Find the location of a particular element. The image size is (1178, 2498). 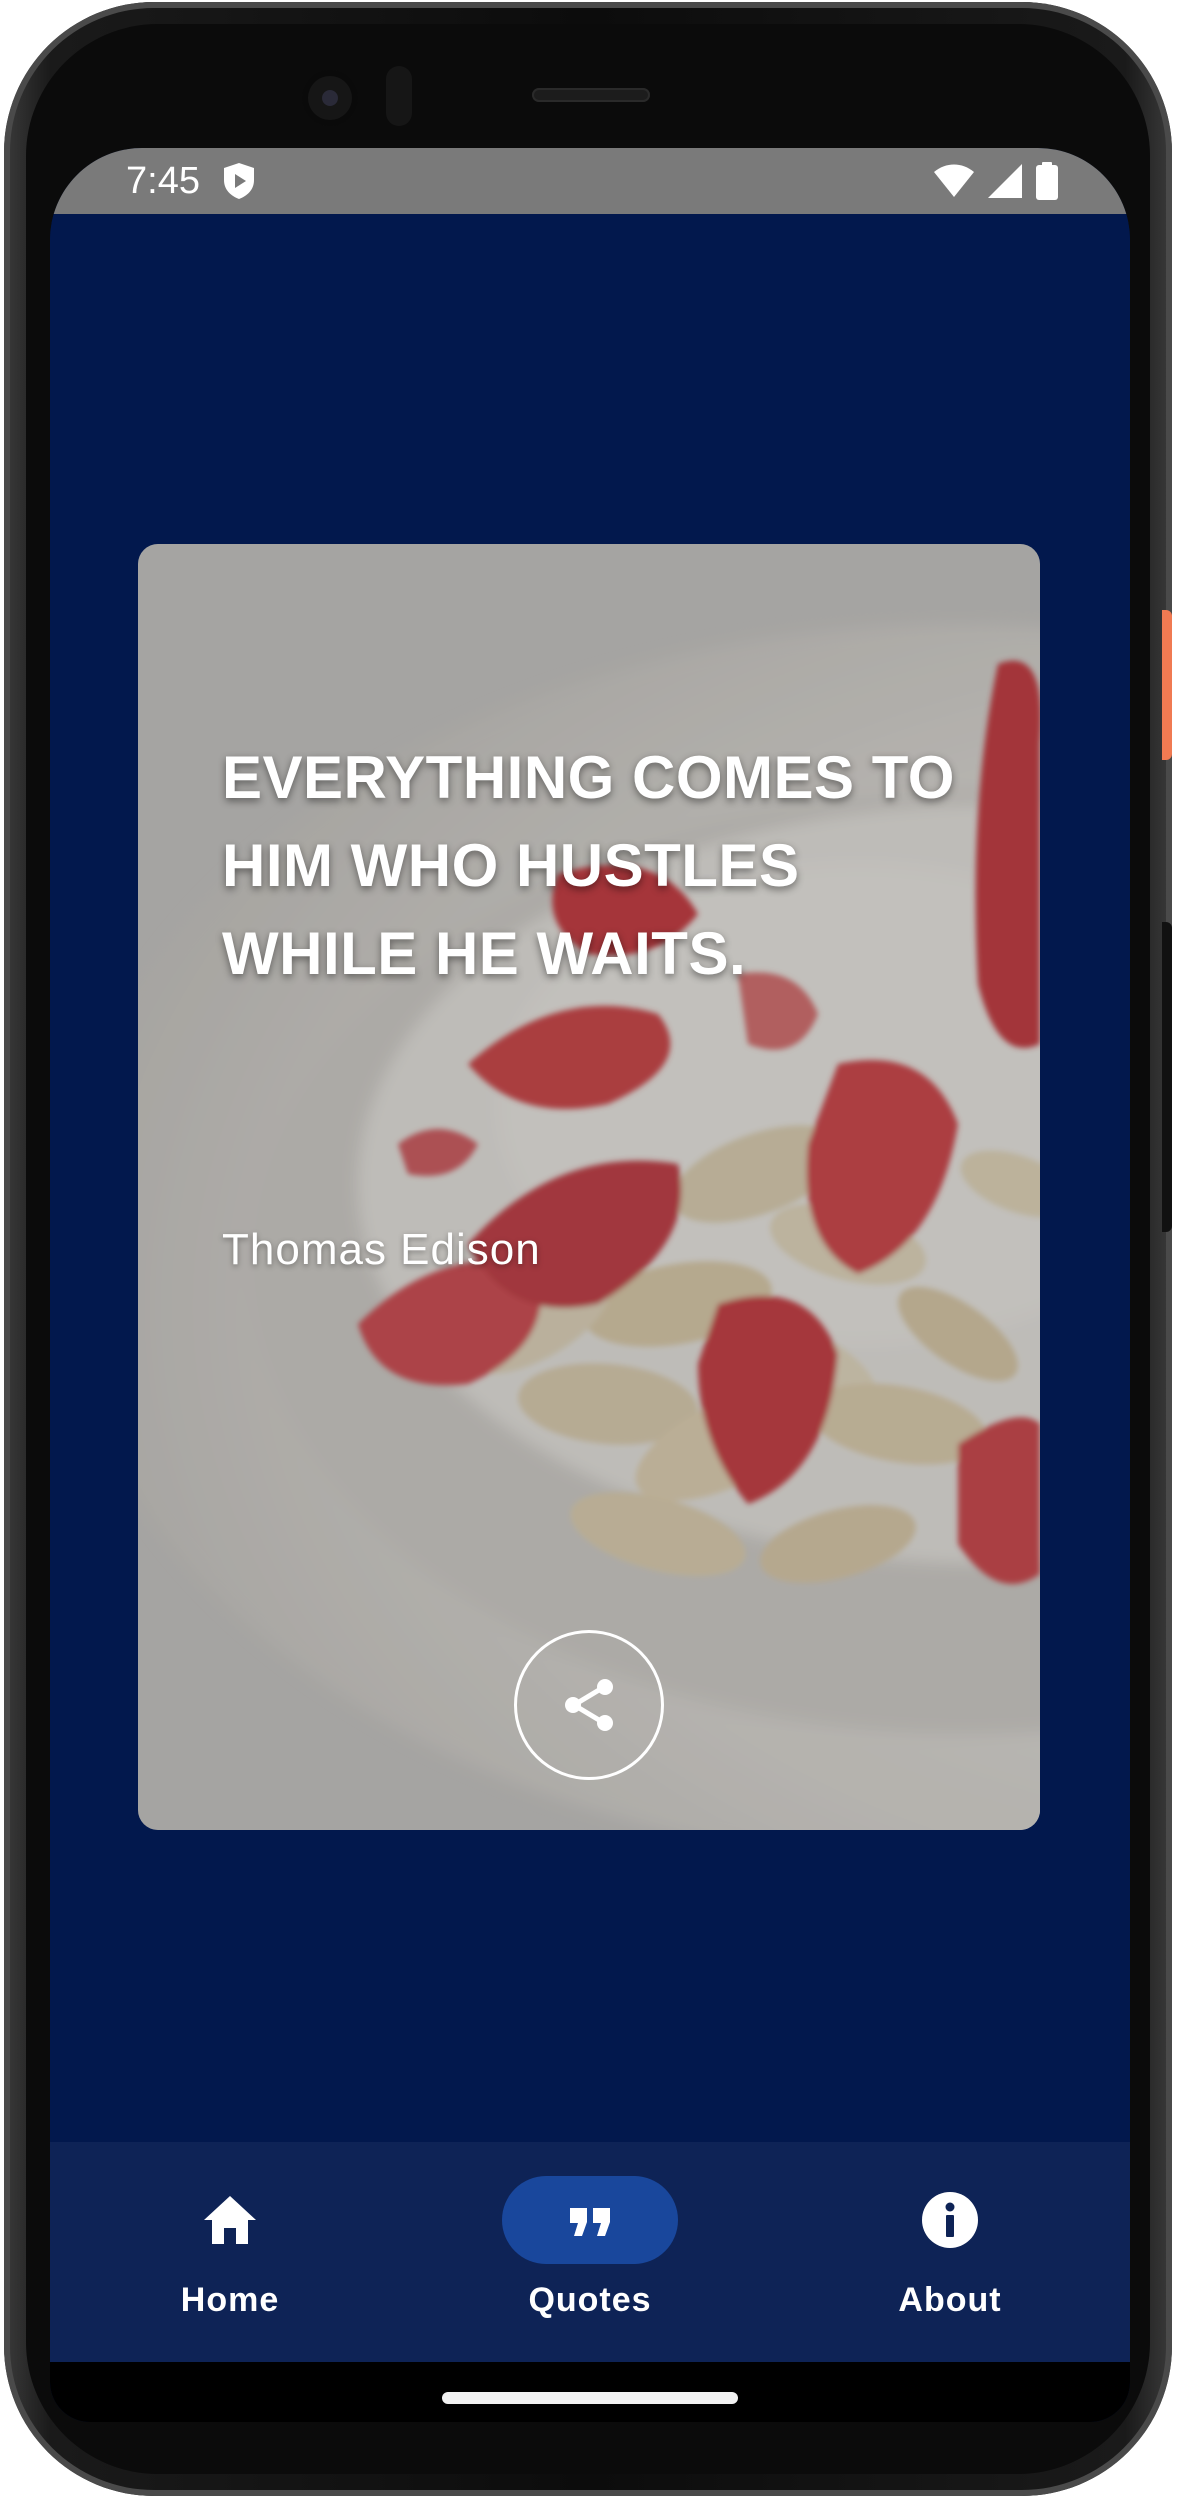

home-indicator is located at coordinates (590, 2398).